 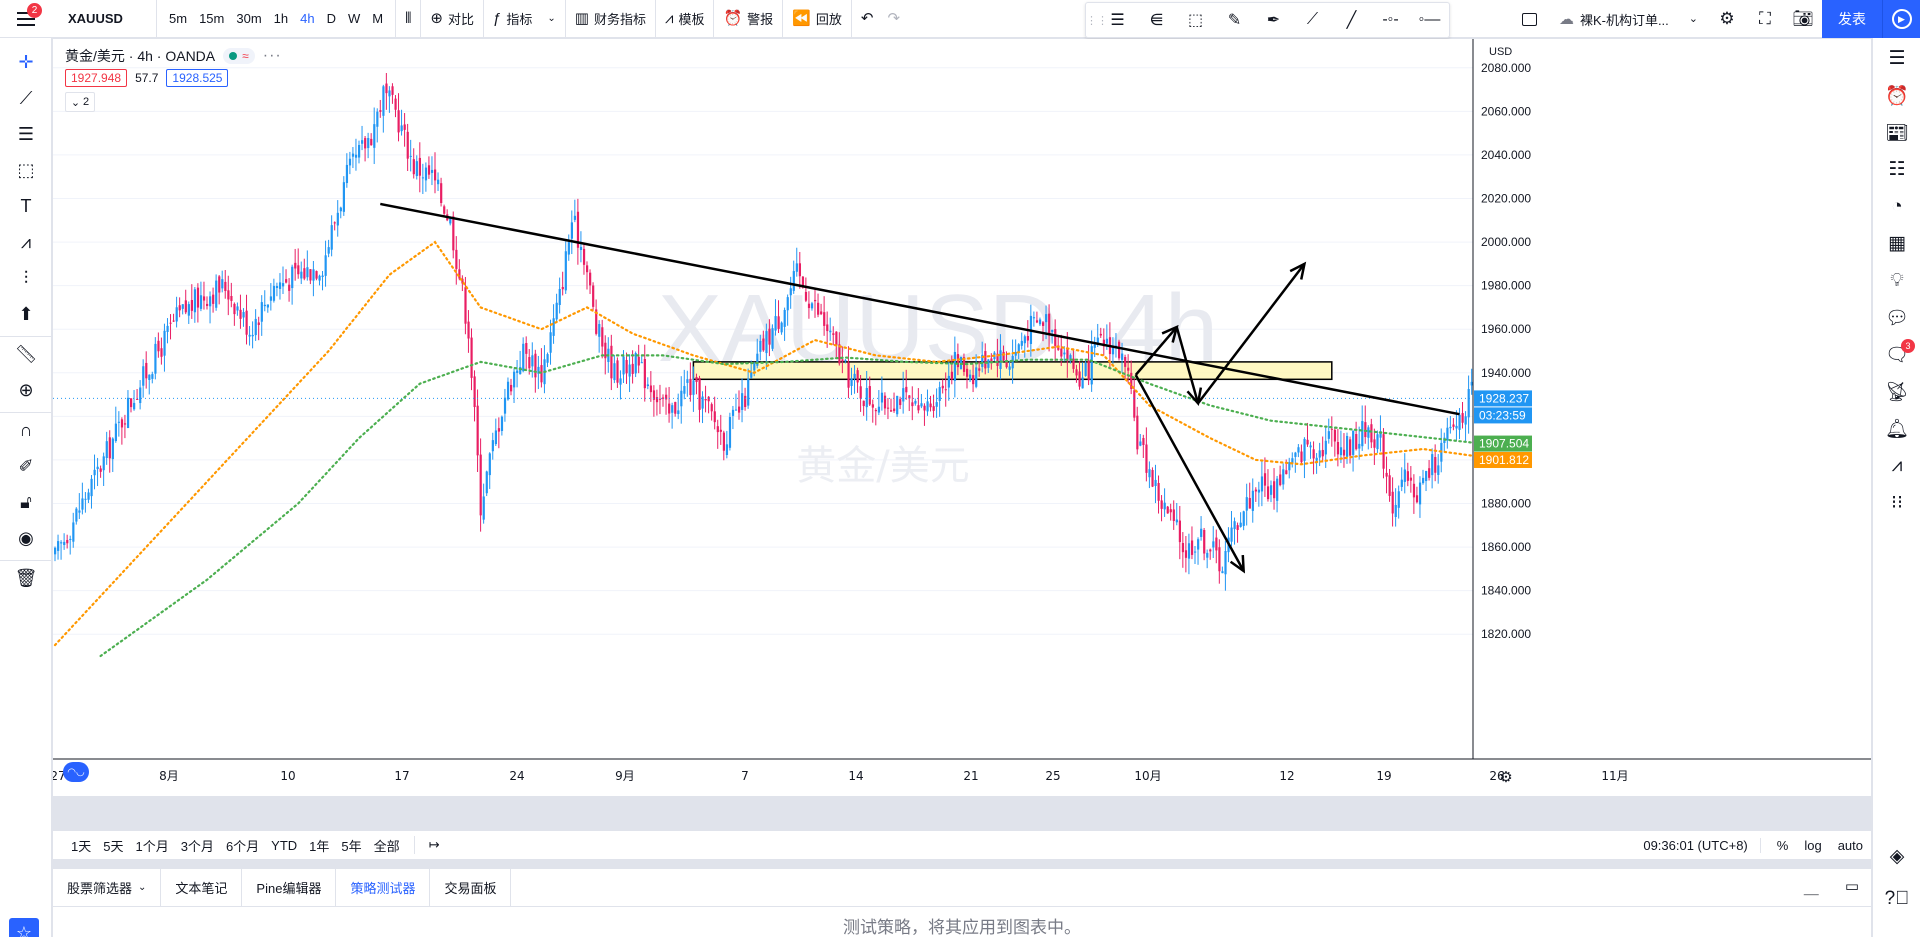 I want to click on tab-pine-editor: Pine编辑器, so click(x=289, y=887).